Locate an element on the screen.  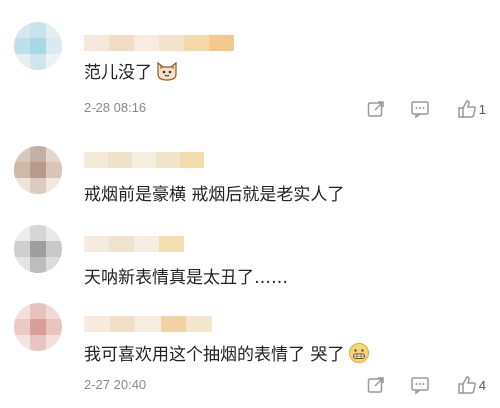
comment-actions: 1 is located at coordinates (420, 109).